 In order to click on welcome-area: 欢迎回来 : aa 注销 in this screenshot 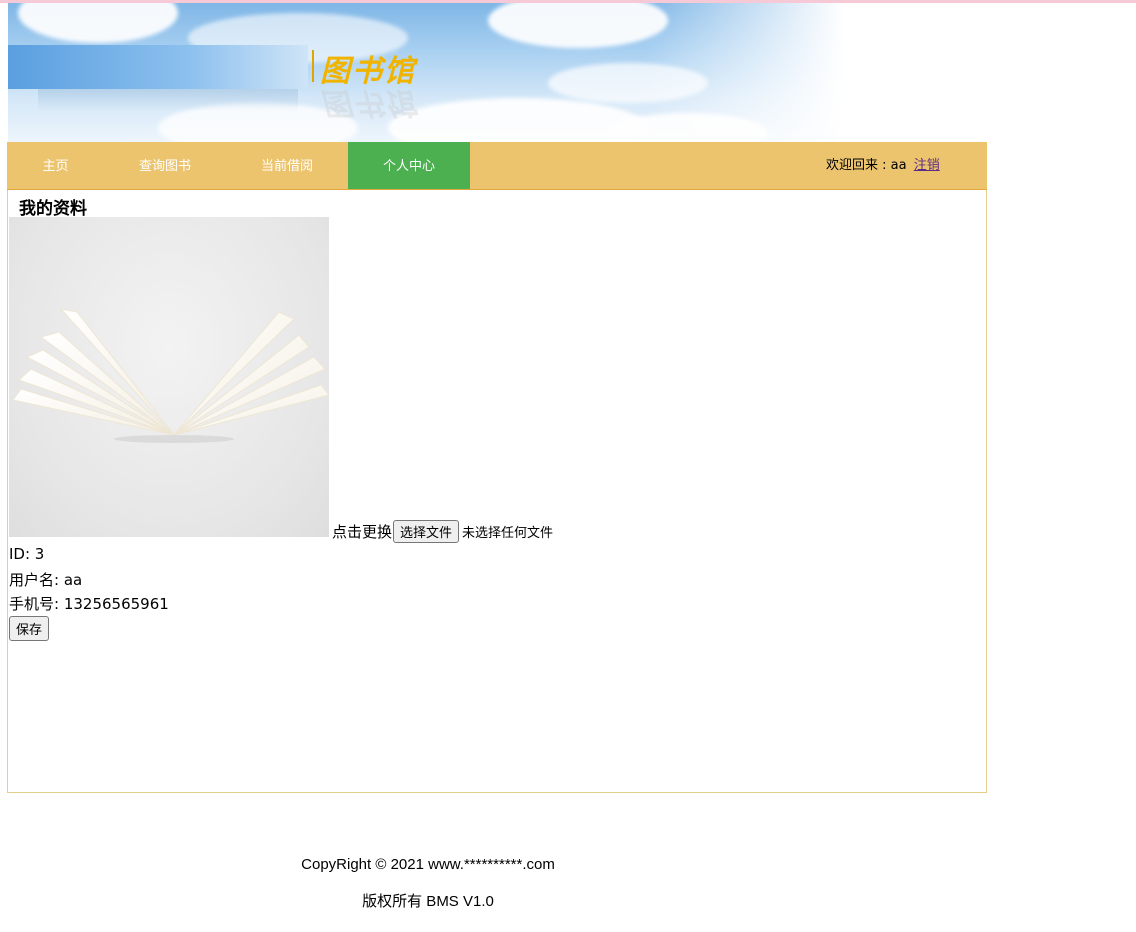, I will do `click(883, 163)`.